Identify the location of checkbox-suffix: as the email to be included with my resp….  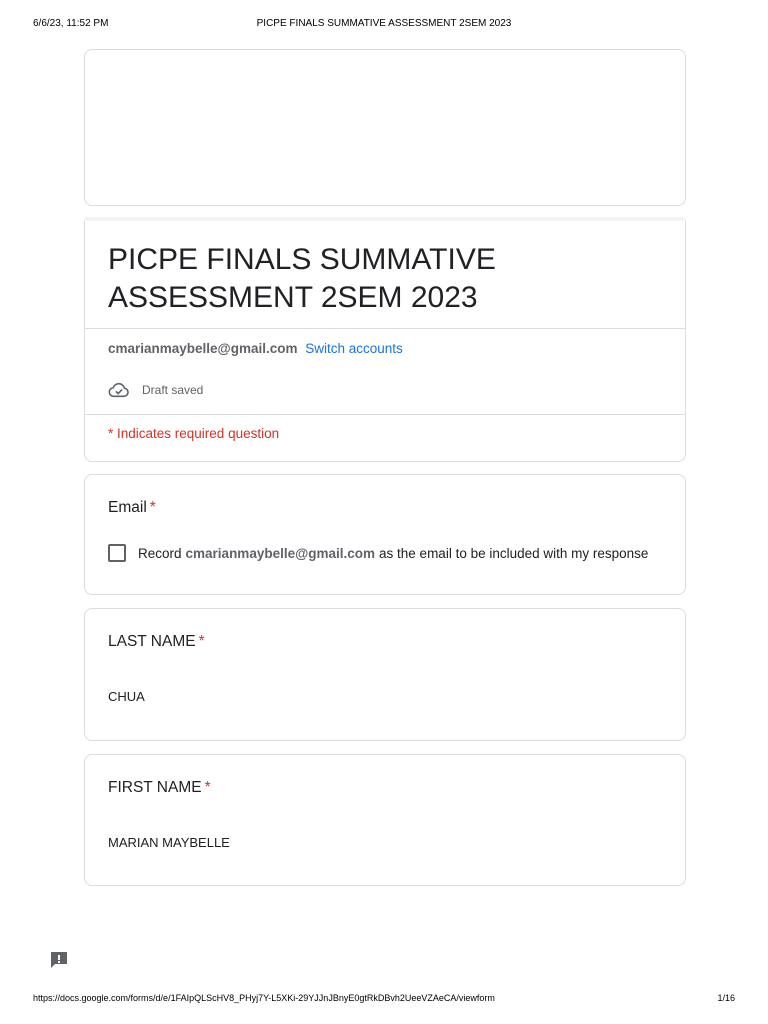
(514, 553).